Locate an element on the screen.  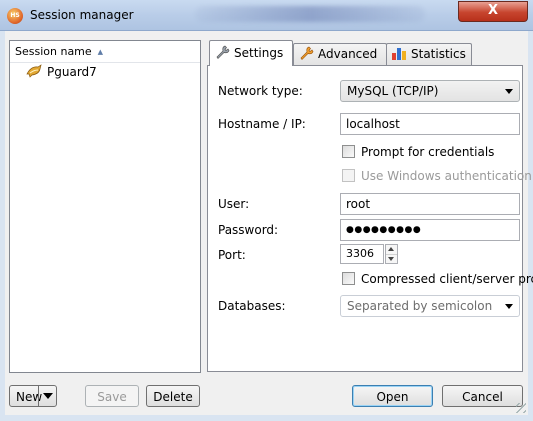
tab-label: Statistics is located at coordinates (438, 54).